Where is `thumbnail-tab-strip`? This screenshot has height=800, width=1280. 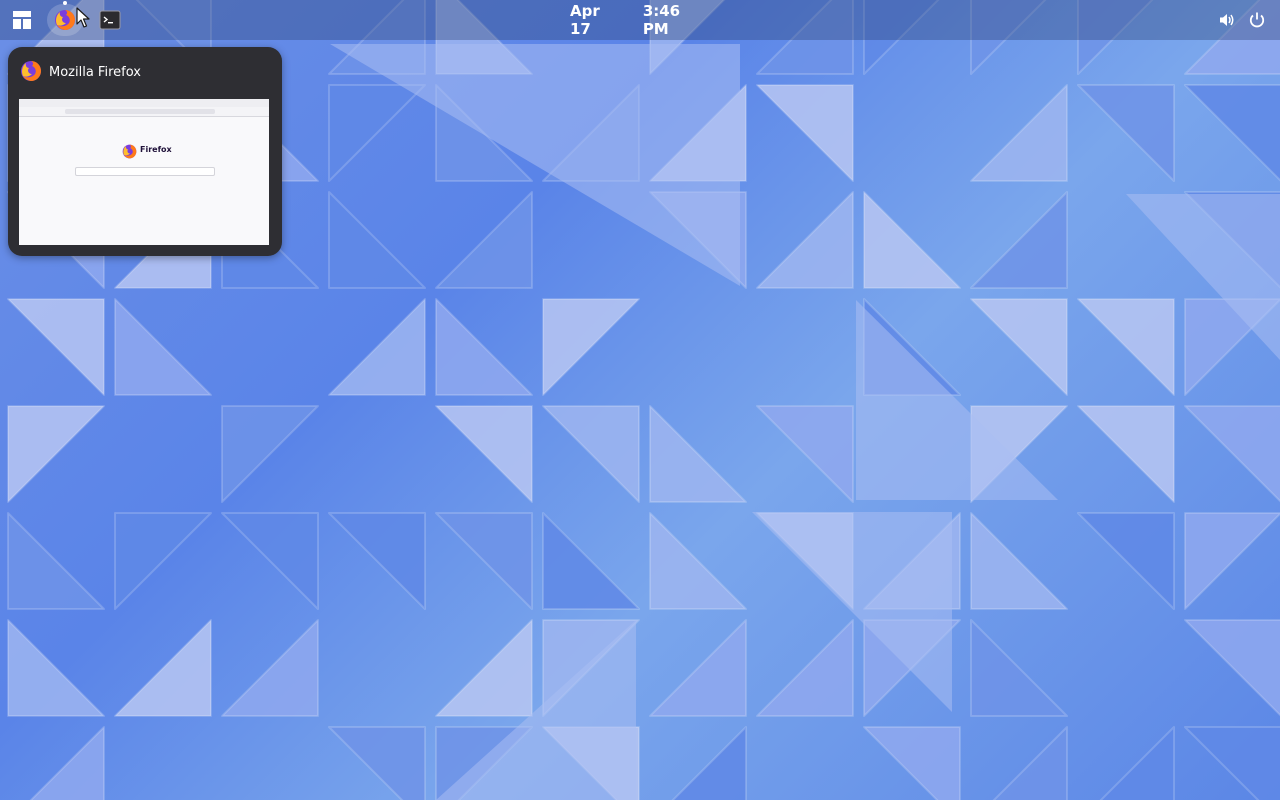 thumbnail-tab-strip is located at coordinates (144, 103).